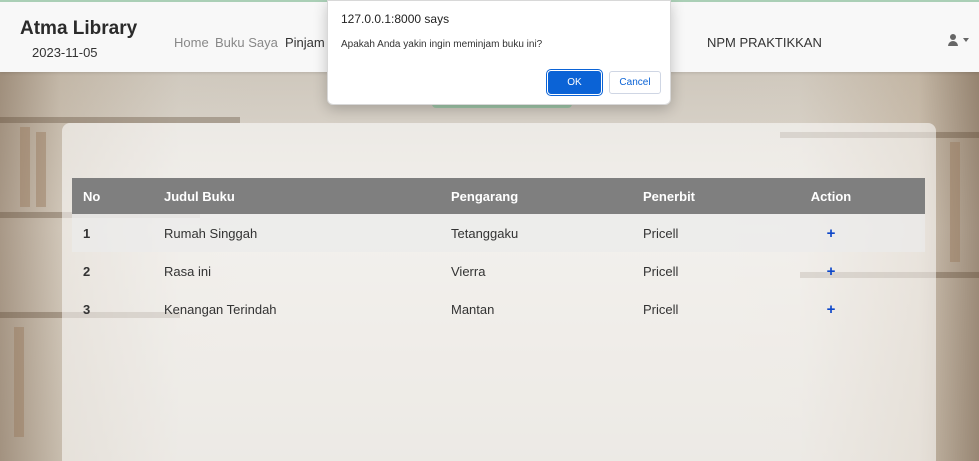  What do you see at coordinates (220, 309) in the screenshot?
I see `book-title: Kenangan Terindah` at bounding box center [220, 309].